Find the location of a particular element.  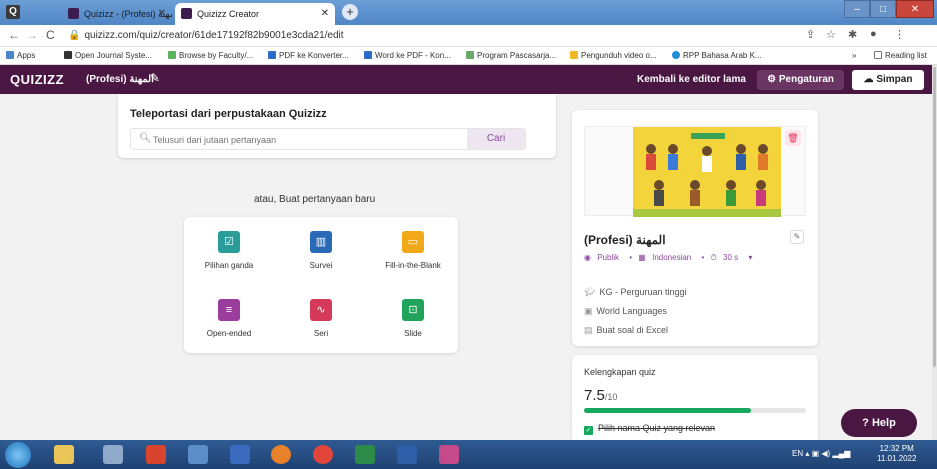

app-menu-icon: Q is located at coordinates (13, 12).